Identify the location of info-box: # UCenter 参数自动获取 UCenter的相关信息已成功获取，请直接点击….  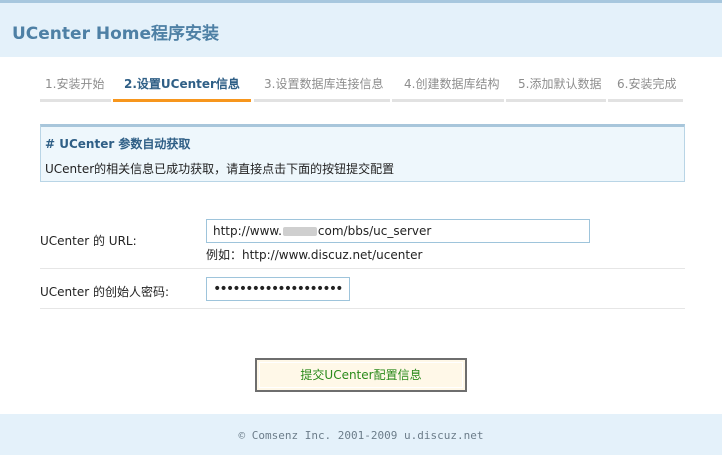
(362, 153).